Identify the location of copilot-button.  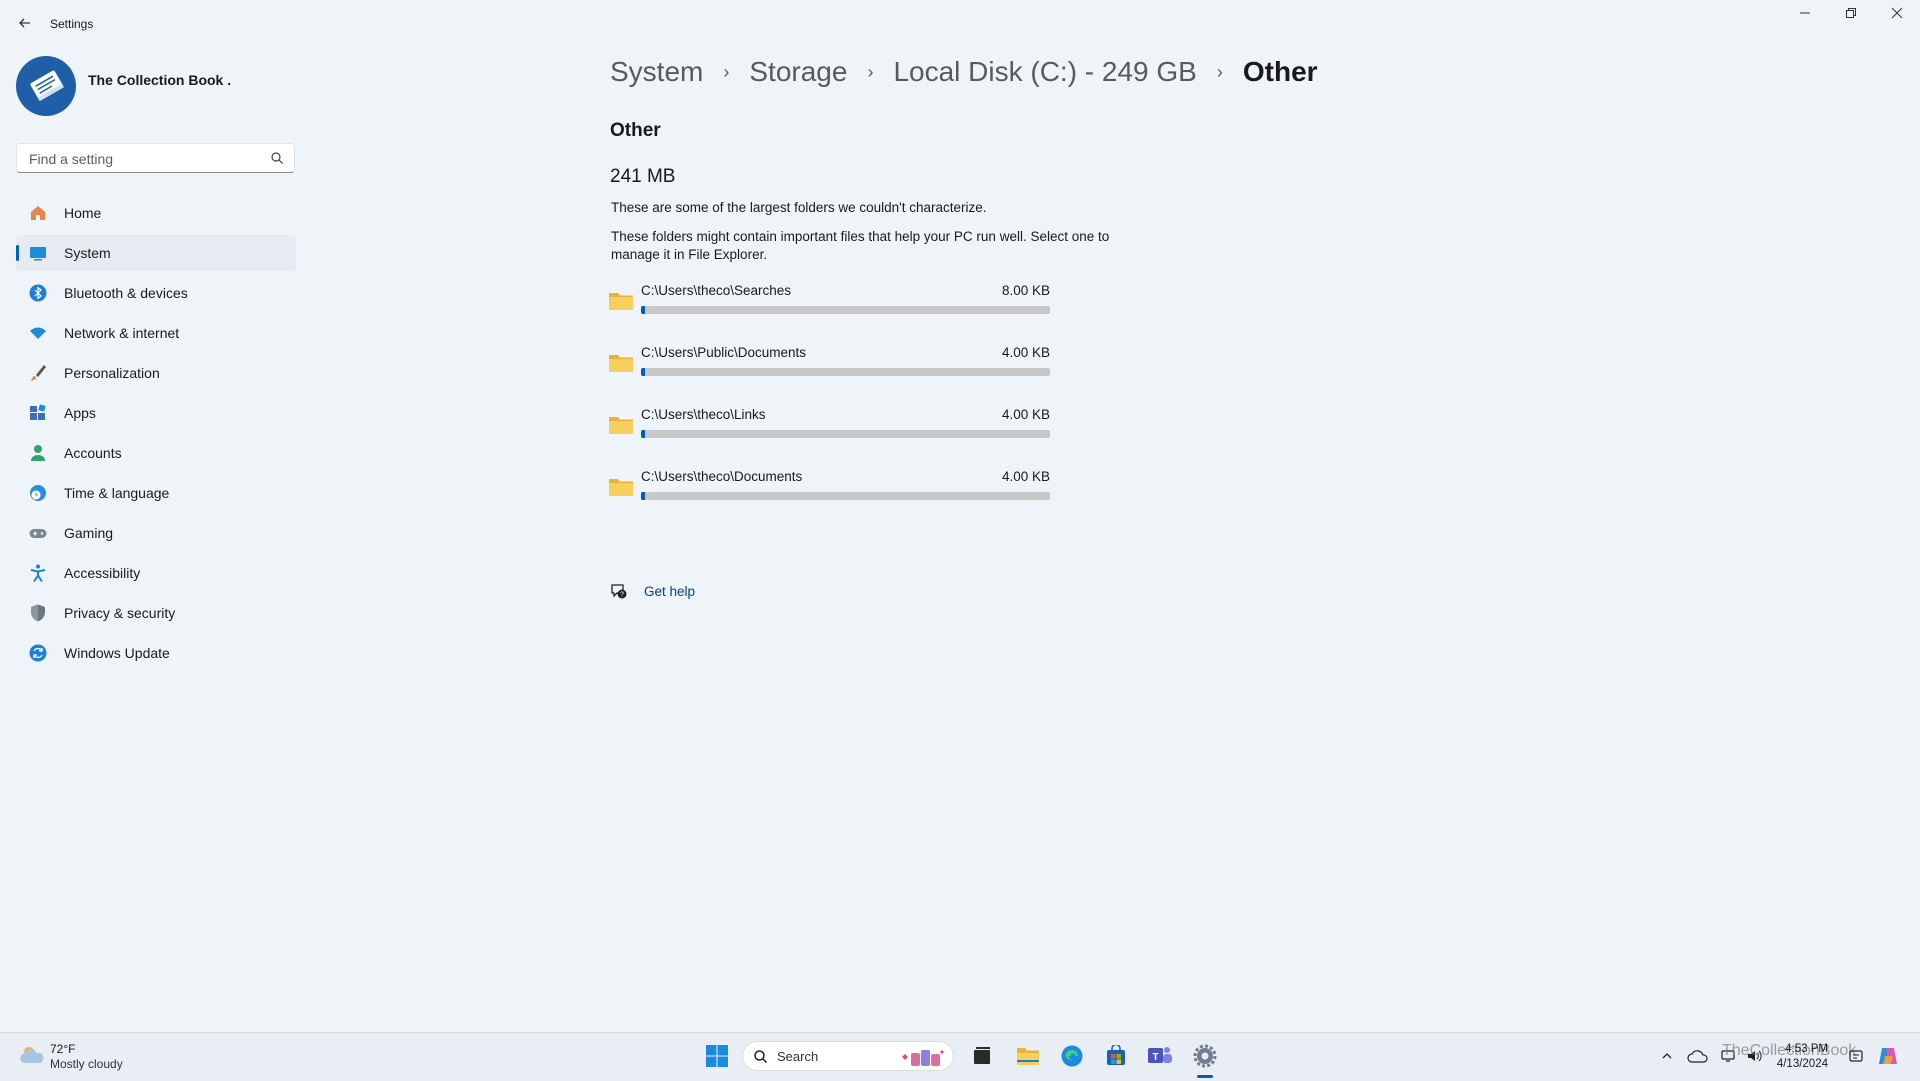
(1888, 1056).